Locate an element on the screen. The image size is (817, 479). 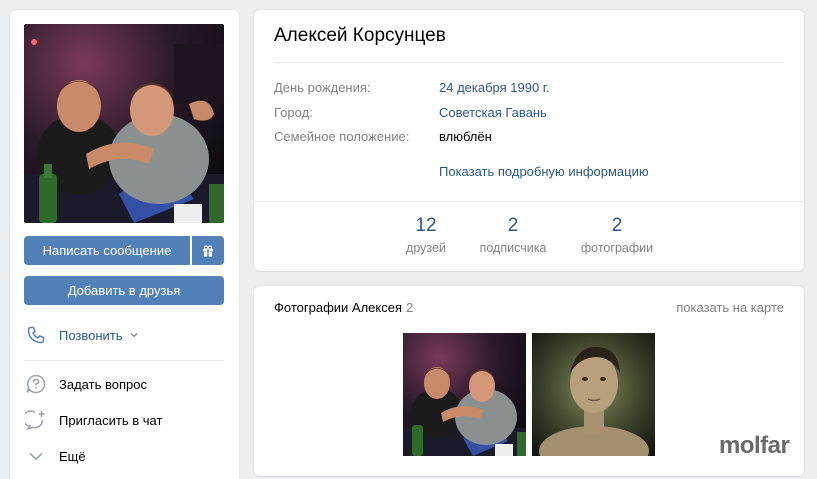
info-divider is located at coordinates (529, 62).